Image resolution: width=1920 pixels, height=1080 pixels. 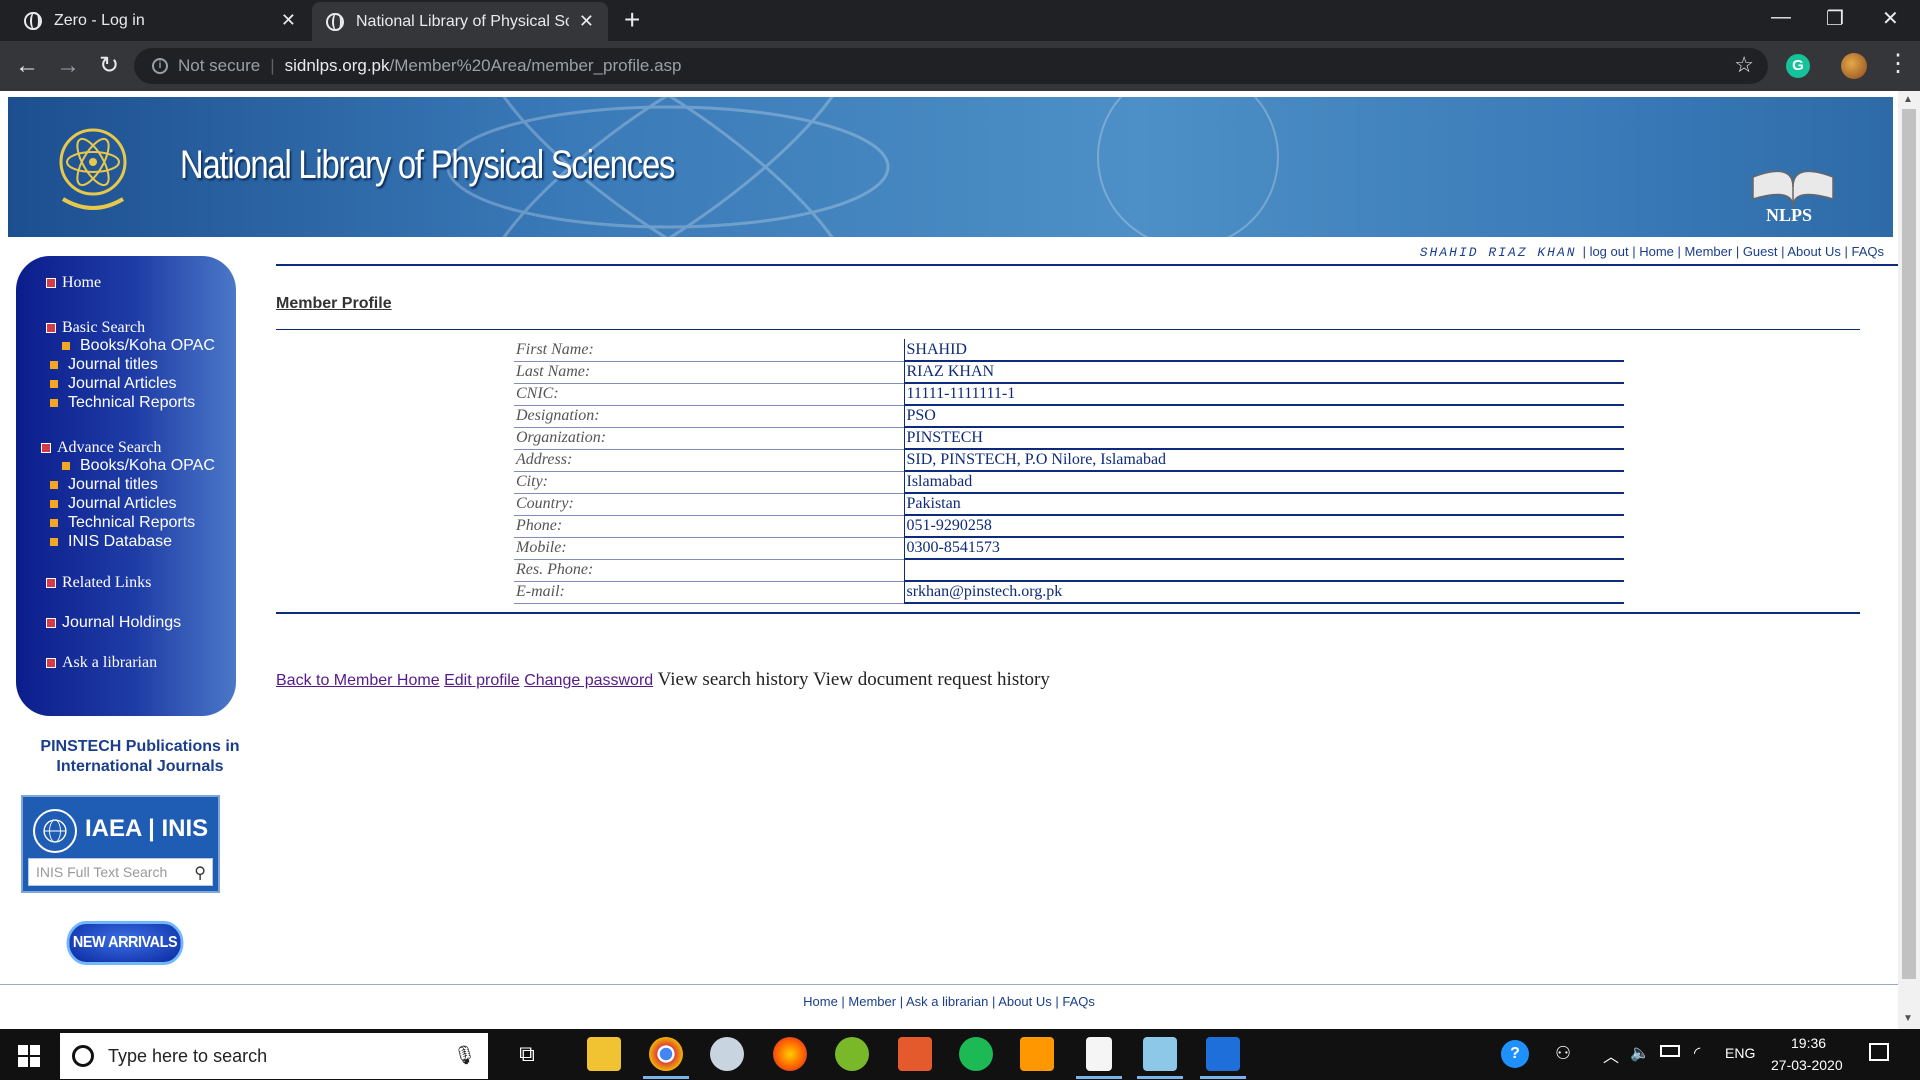 I want to click on sidebar-item-related-links: Related Links, so click(x=98, y=583).